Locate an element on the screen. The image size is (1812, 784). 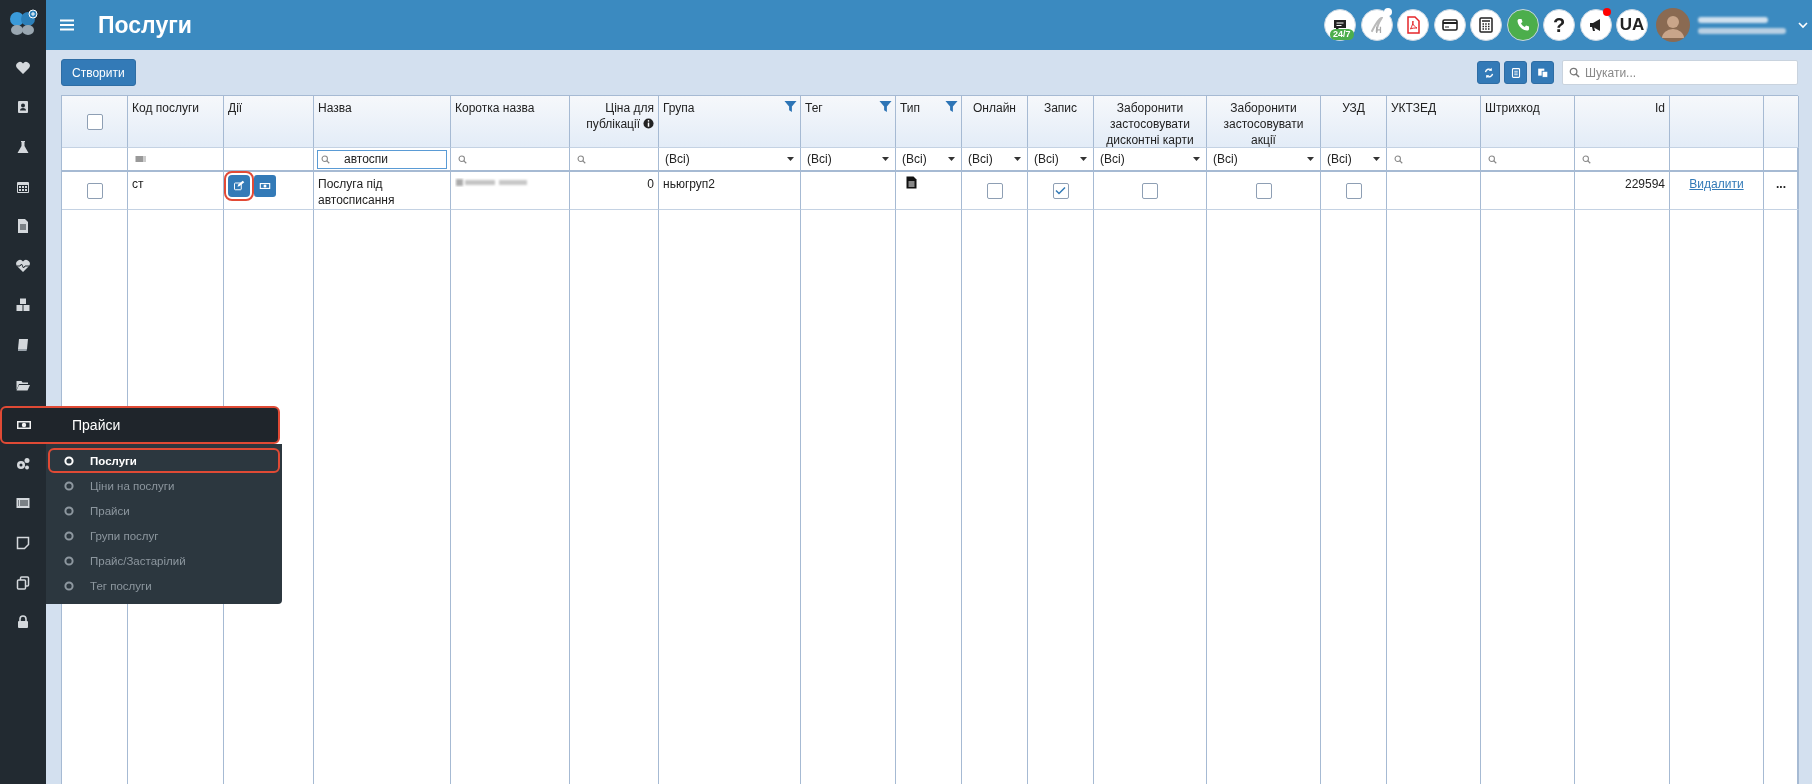
table-cell-text: 229594 is located at coordinates (1644, 184).